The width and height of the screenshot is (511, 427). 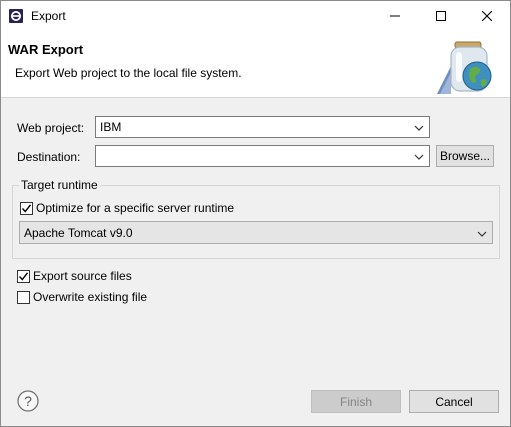 I want to click on maximize-icon, so click(x=441, y=16).